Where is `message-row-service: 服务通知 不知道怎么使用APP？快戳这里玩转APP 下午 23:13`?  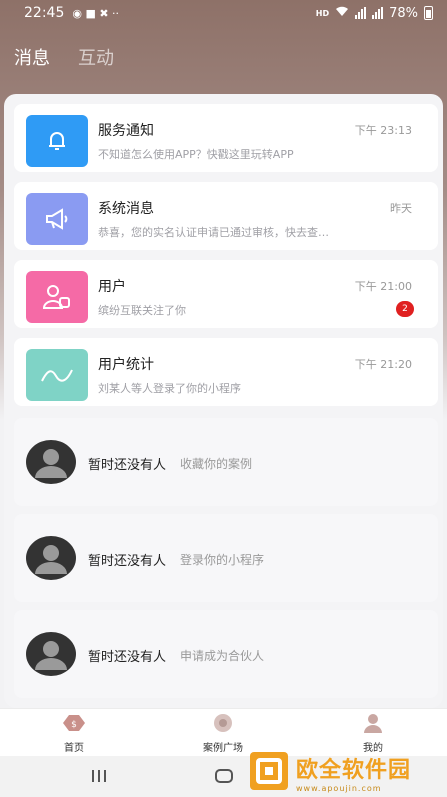 message-row-service: 服务通知 不知道怎么使用APP？快戳这里玩转APP 下午 23:13 is located at coordinates (226, 138).